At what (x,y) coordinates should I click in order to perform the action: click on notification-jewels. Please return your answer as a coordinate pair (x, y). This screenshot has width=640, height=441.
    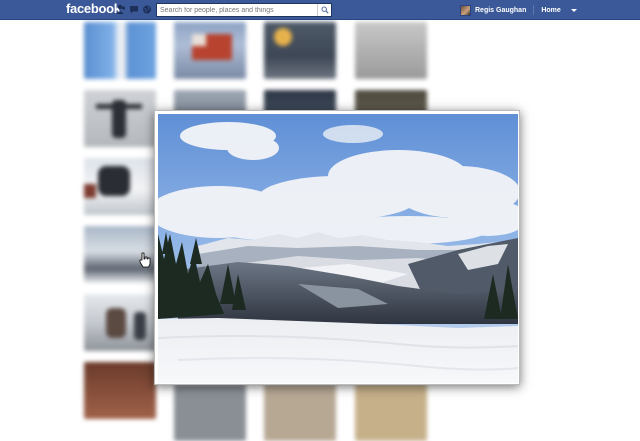
    Looking at the image, I should click on (134, 10).